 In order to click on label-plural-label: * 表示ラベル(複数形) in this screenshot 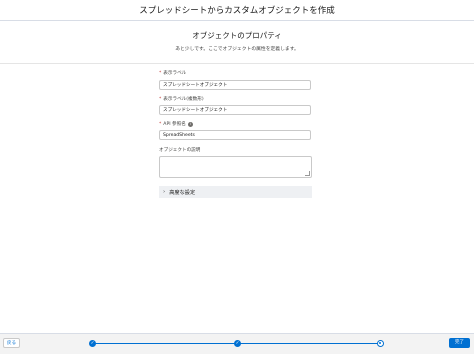, I will do `click(181, 99)`.